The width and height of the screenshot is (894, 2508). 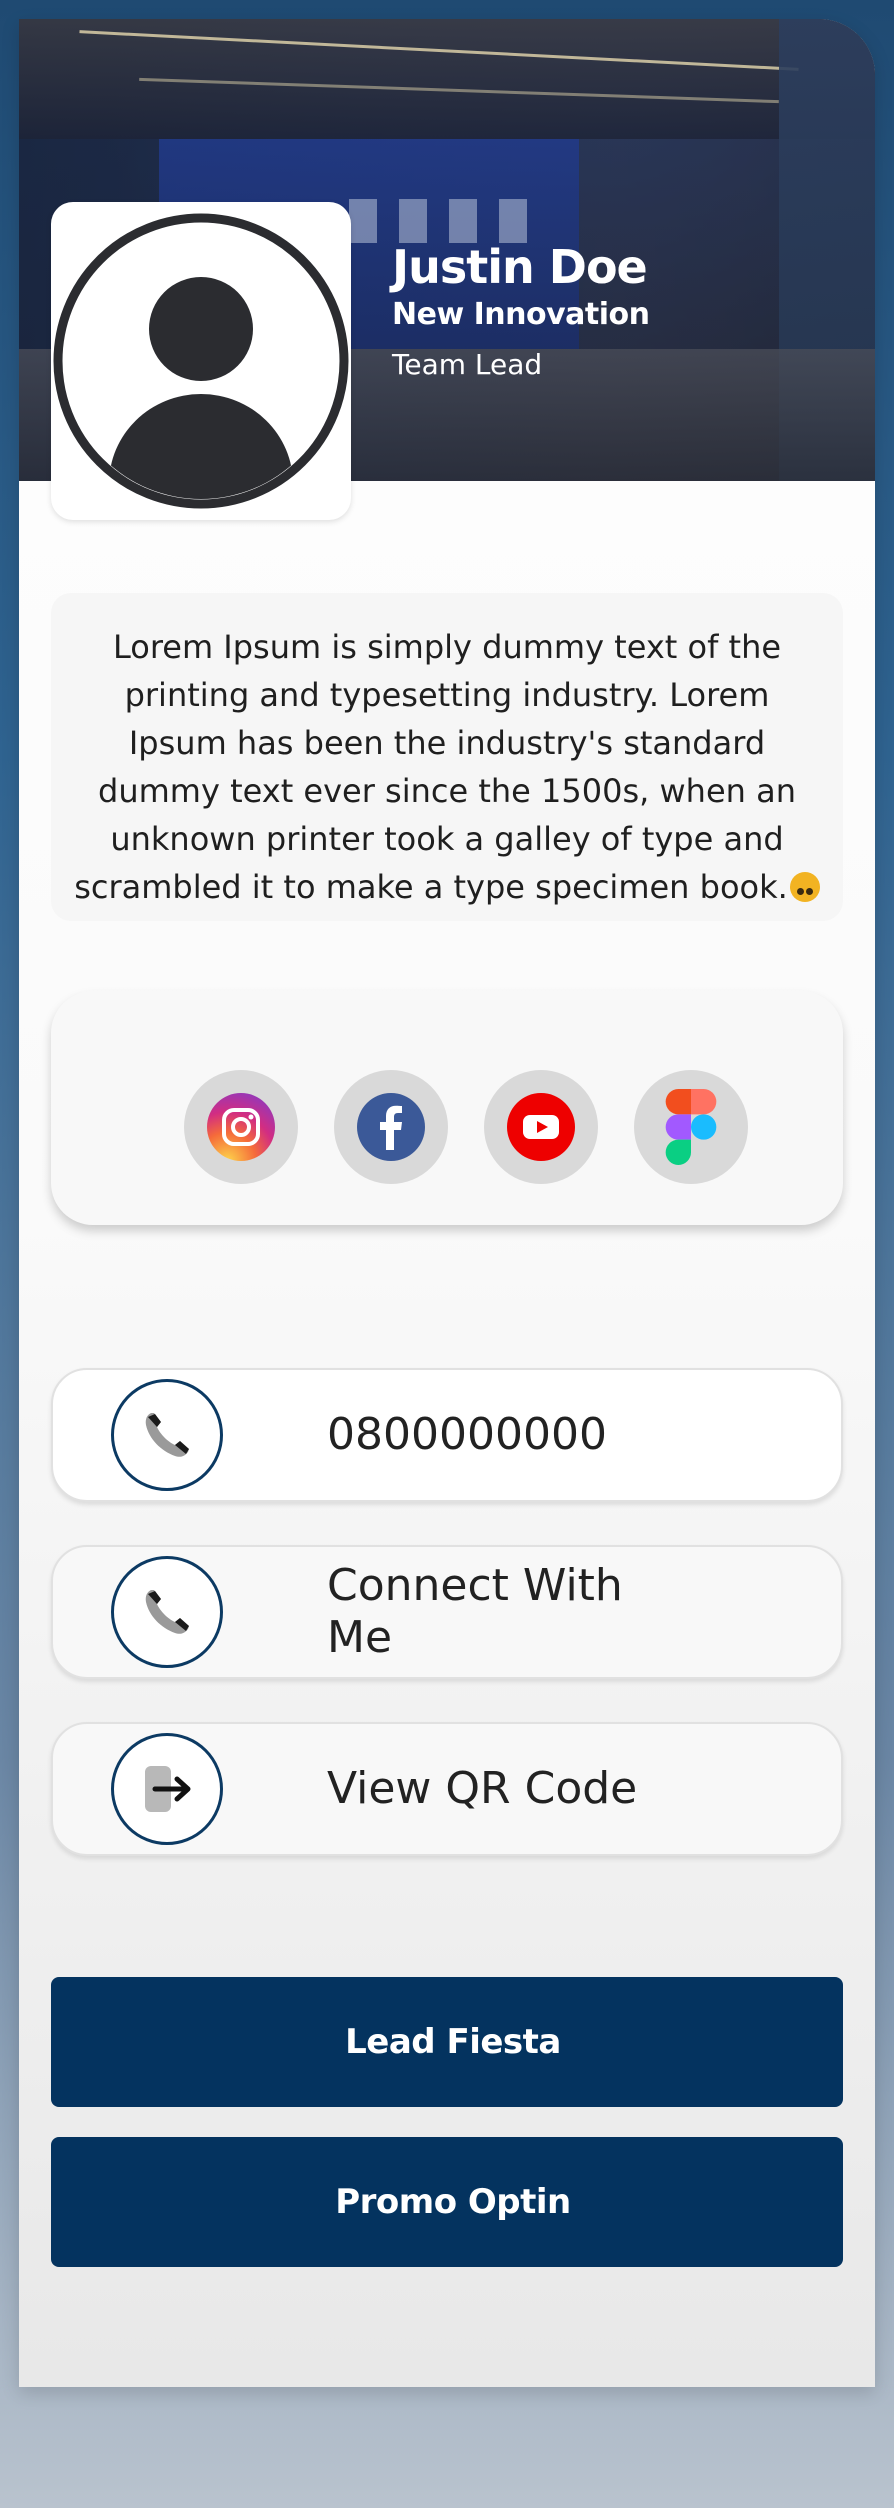 I want to click on phone-row: 0800000000, so click(x=447, y=1435).